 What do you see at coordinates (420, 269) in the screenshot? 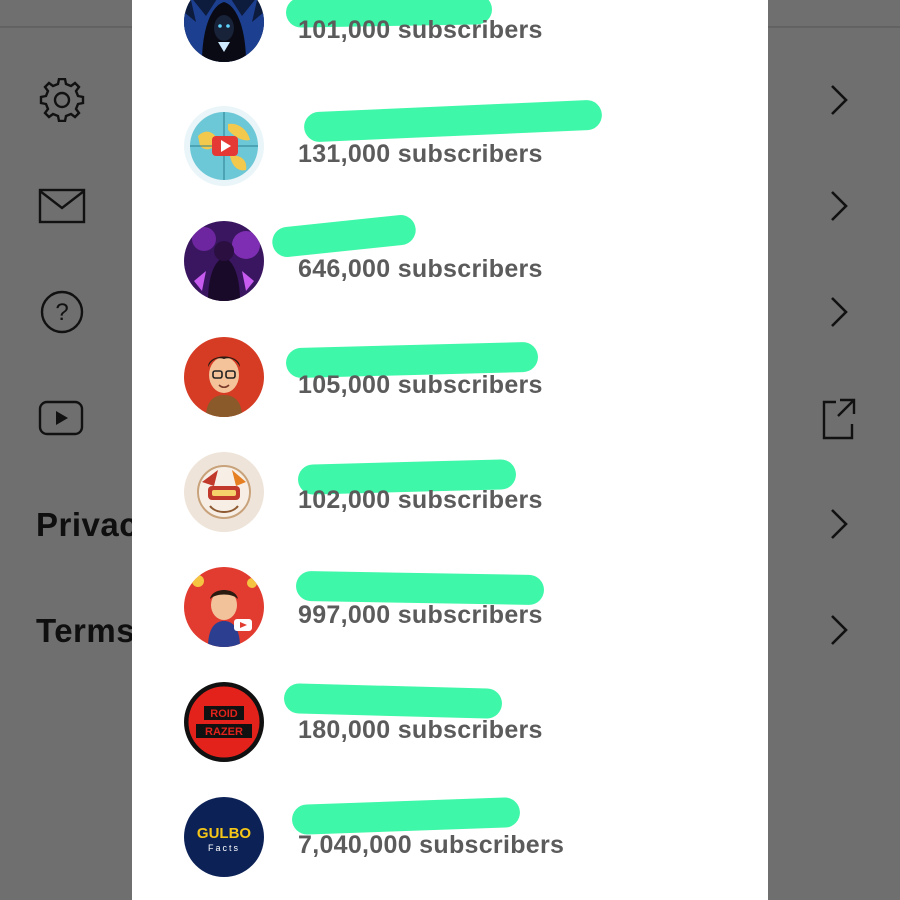
I see `subscriber-count: 646,000 subscribers` at bounding box center [420, 269].